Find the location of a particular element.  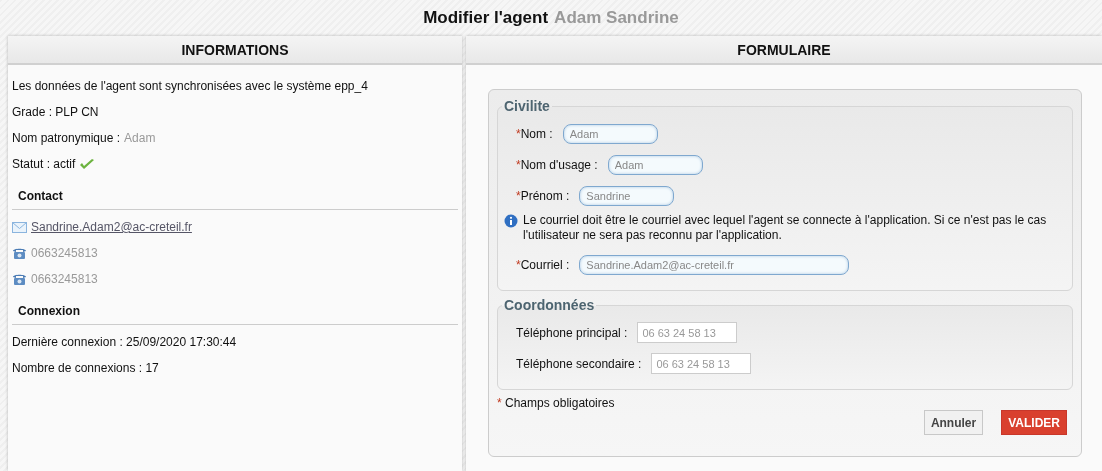

info-text: Dernière connexion : 25/09/2020 17:30:44 is located at coordinates (124, 342).